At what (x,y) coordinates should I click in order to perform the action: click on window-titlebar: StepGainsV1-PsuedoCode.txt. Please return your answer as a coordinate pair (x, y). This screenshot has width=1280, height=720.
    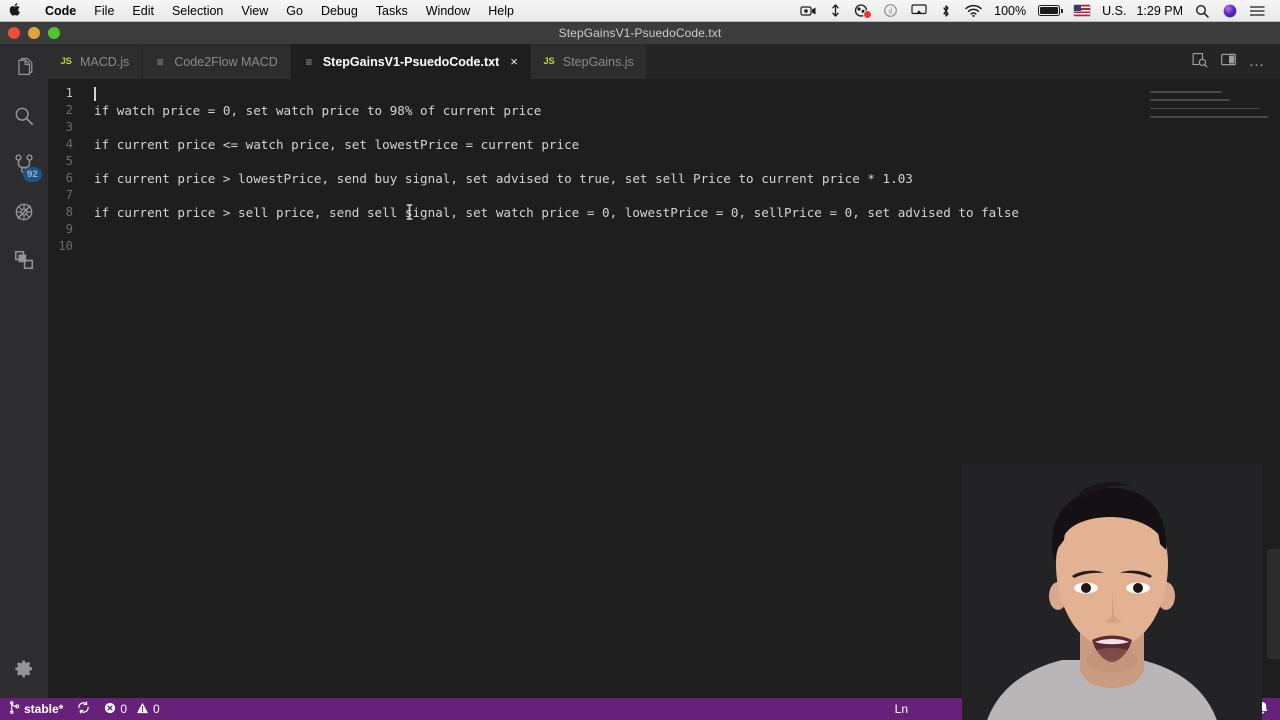
    Looking at the image, I should click on (640, 33).